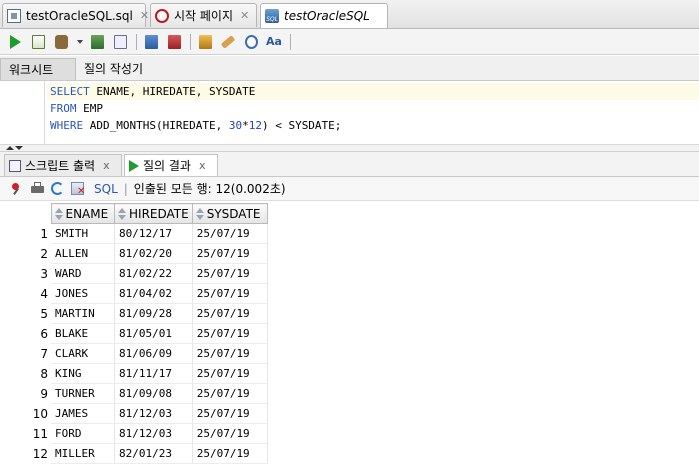 This screenshot has height=475, width=699. I want to click on column-header-hiredate: HIREDATE, so click(153, 213).